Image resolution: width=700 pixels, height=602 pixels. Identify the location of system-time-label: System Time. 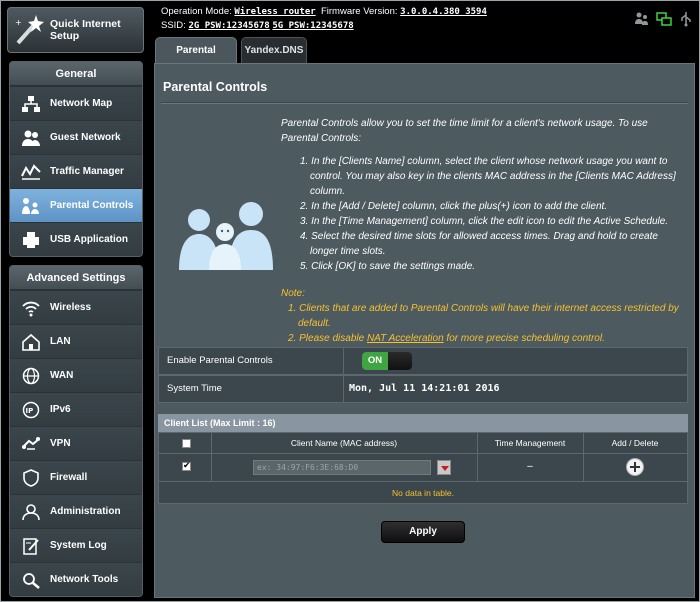
(194, 388).